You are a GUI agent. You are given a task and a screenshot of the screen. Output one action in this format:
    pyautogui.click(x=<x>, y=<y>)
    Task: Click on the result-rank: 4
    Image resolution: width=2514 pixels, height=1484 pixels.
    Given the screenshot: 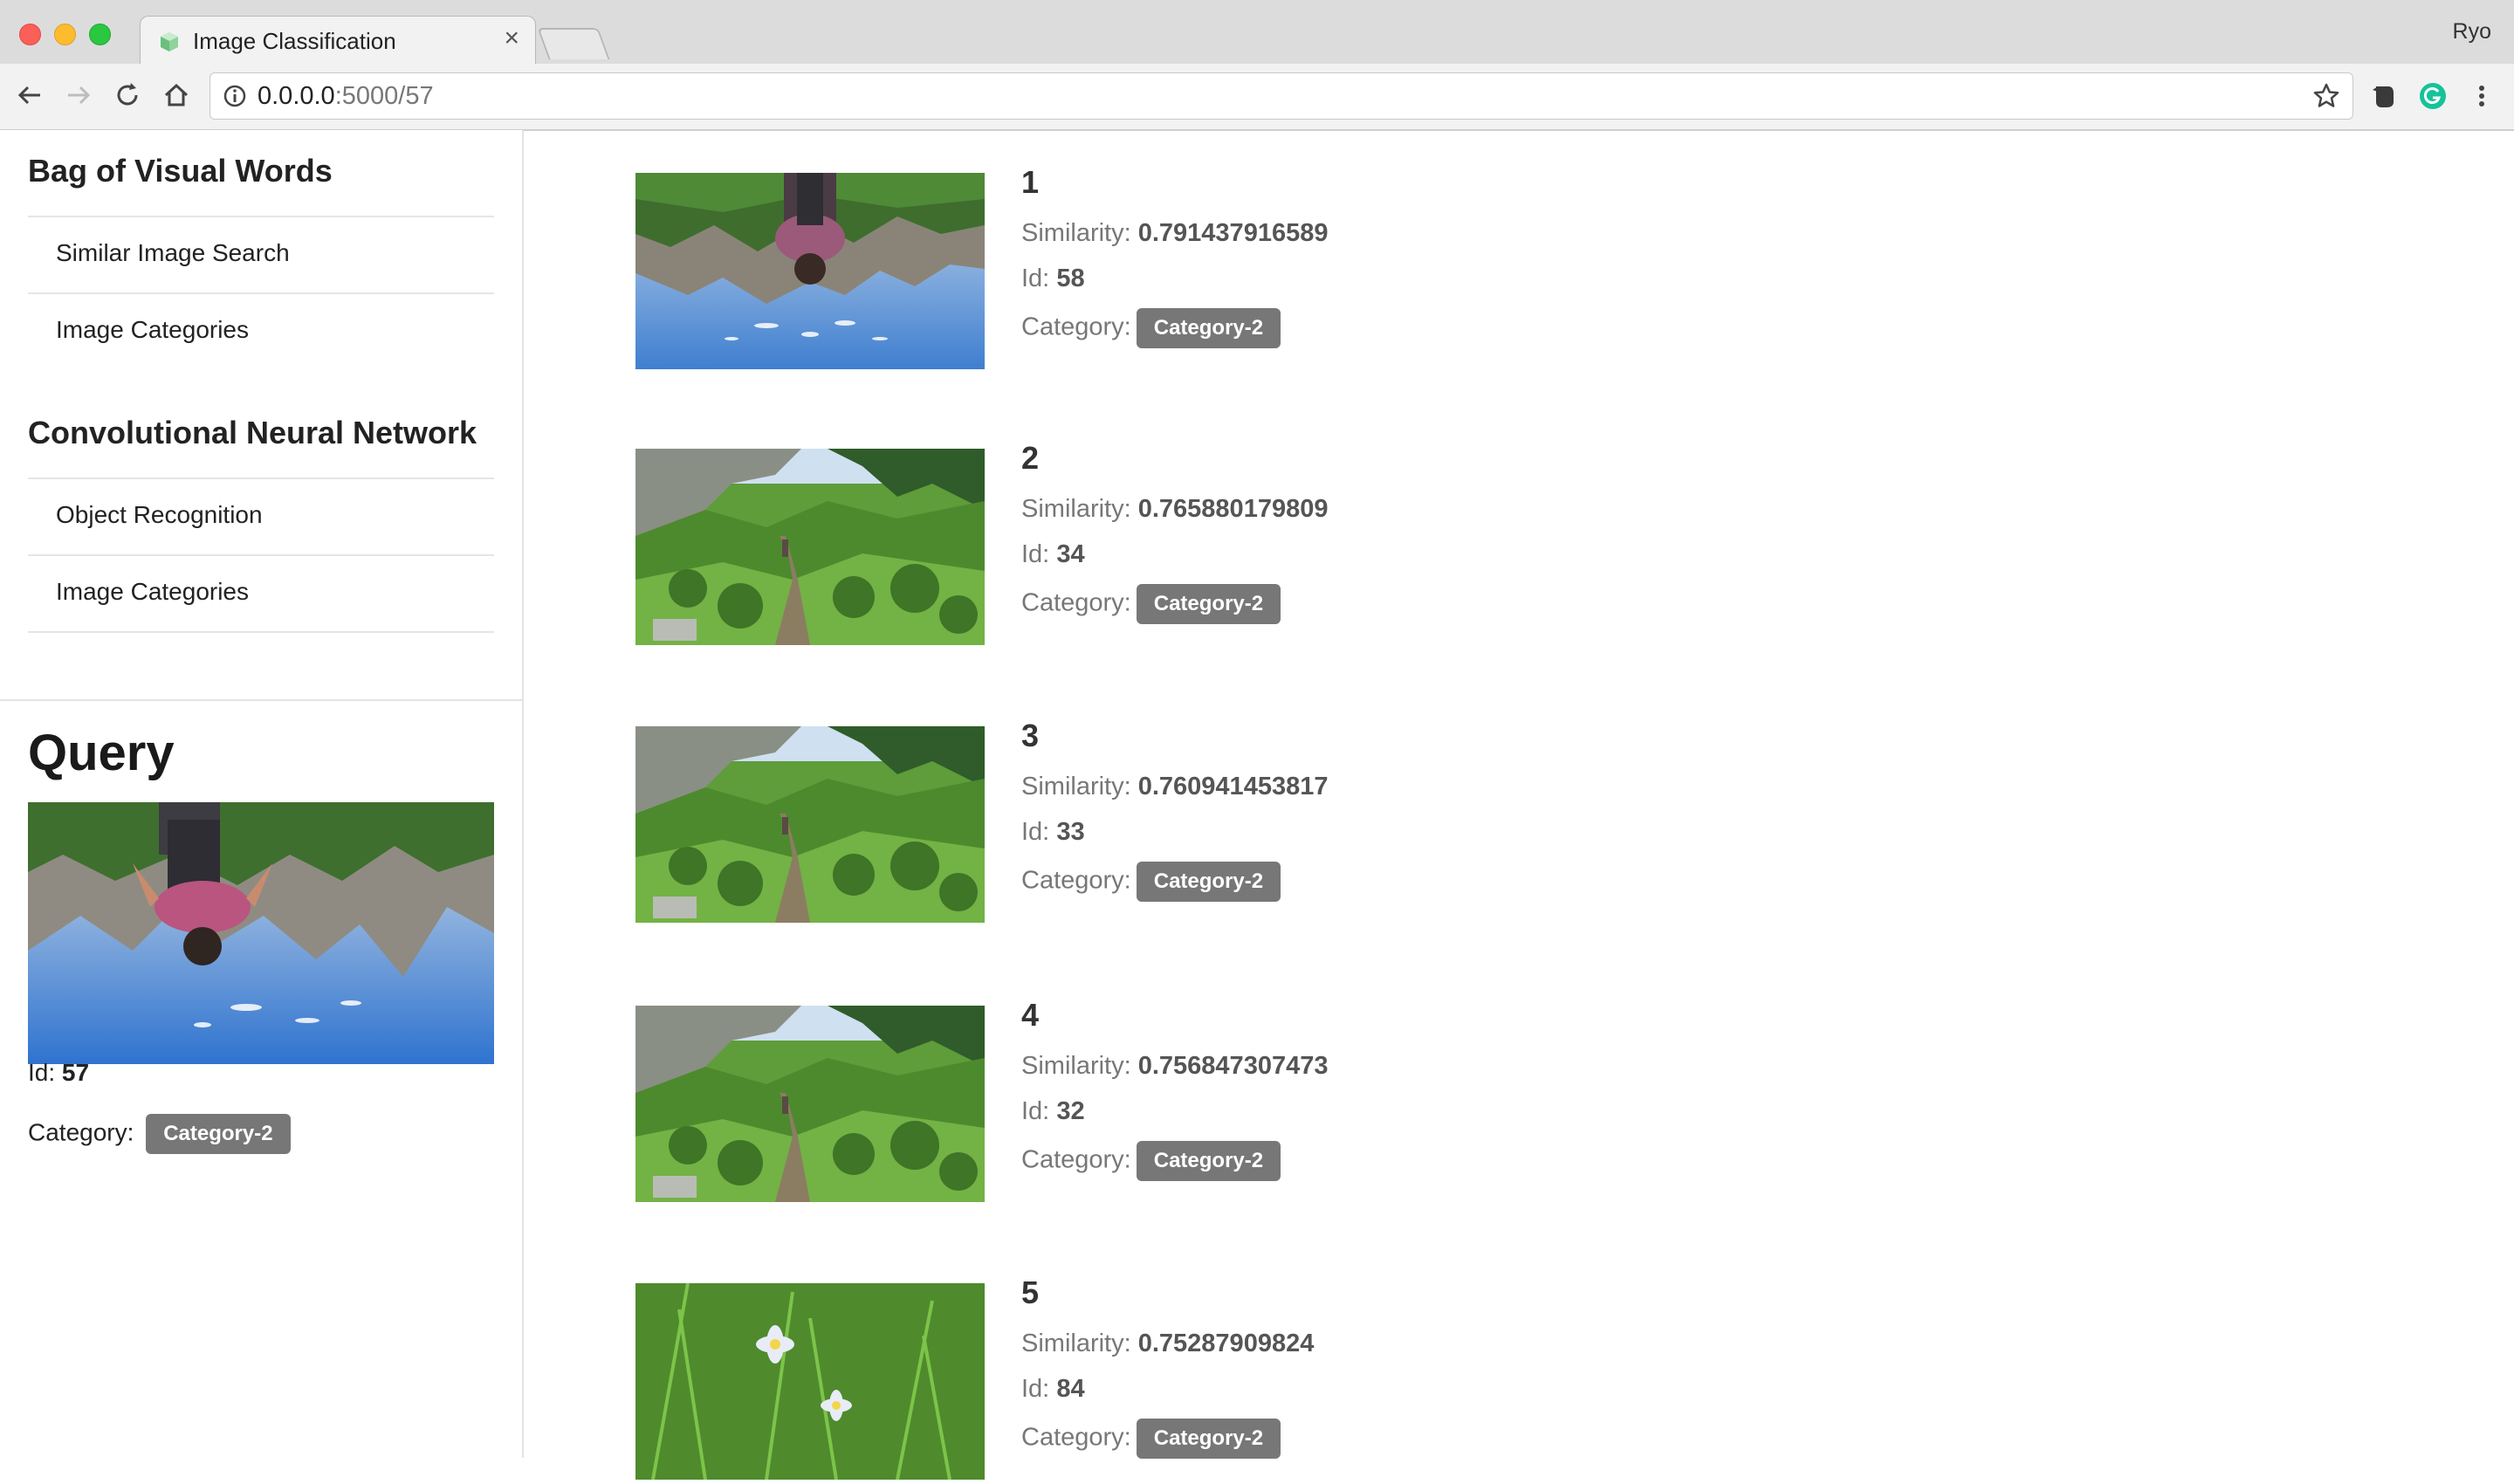 What is the action you would take?
    pyautogui.click(x=1030, y=1015)
    